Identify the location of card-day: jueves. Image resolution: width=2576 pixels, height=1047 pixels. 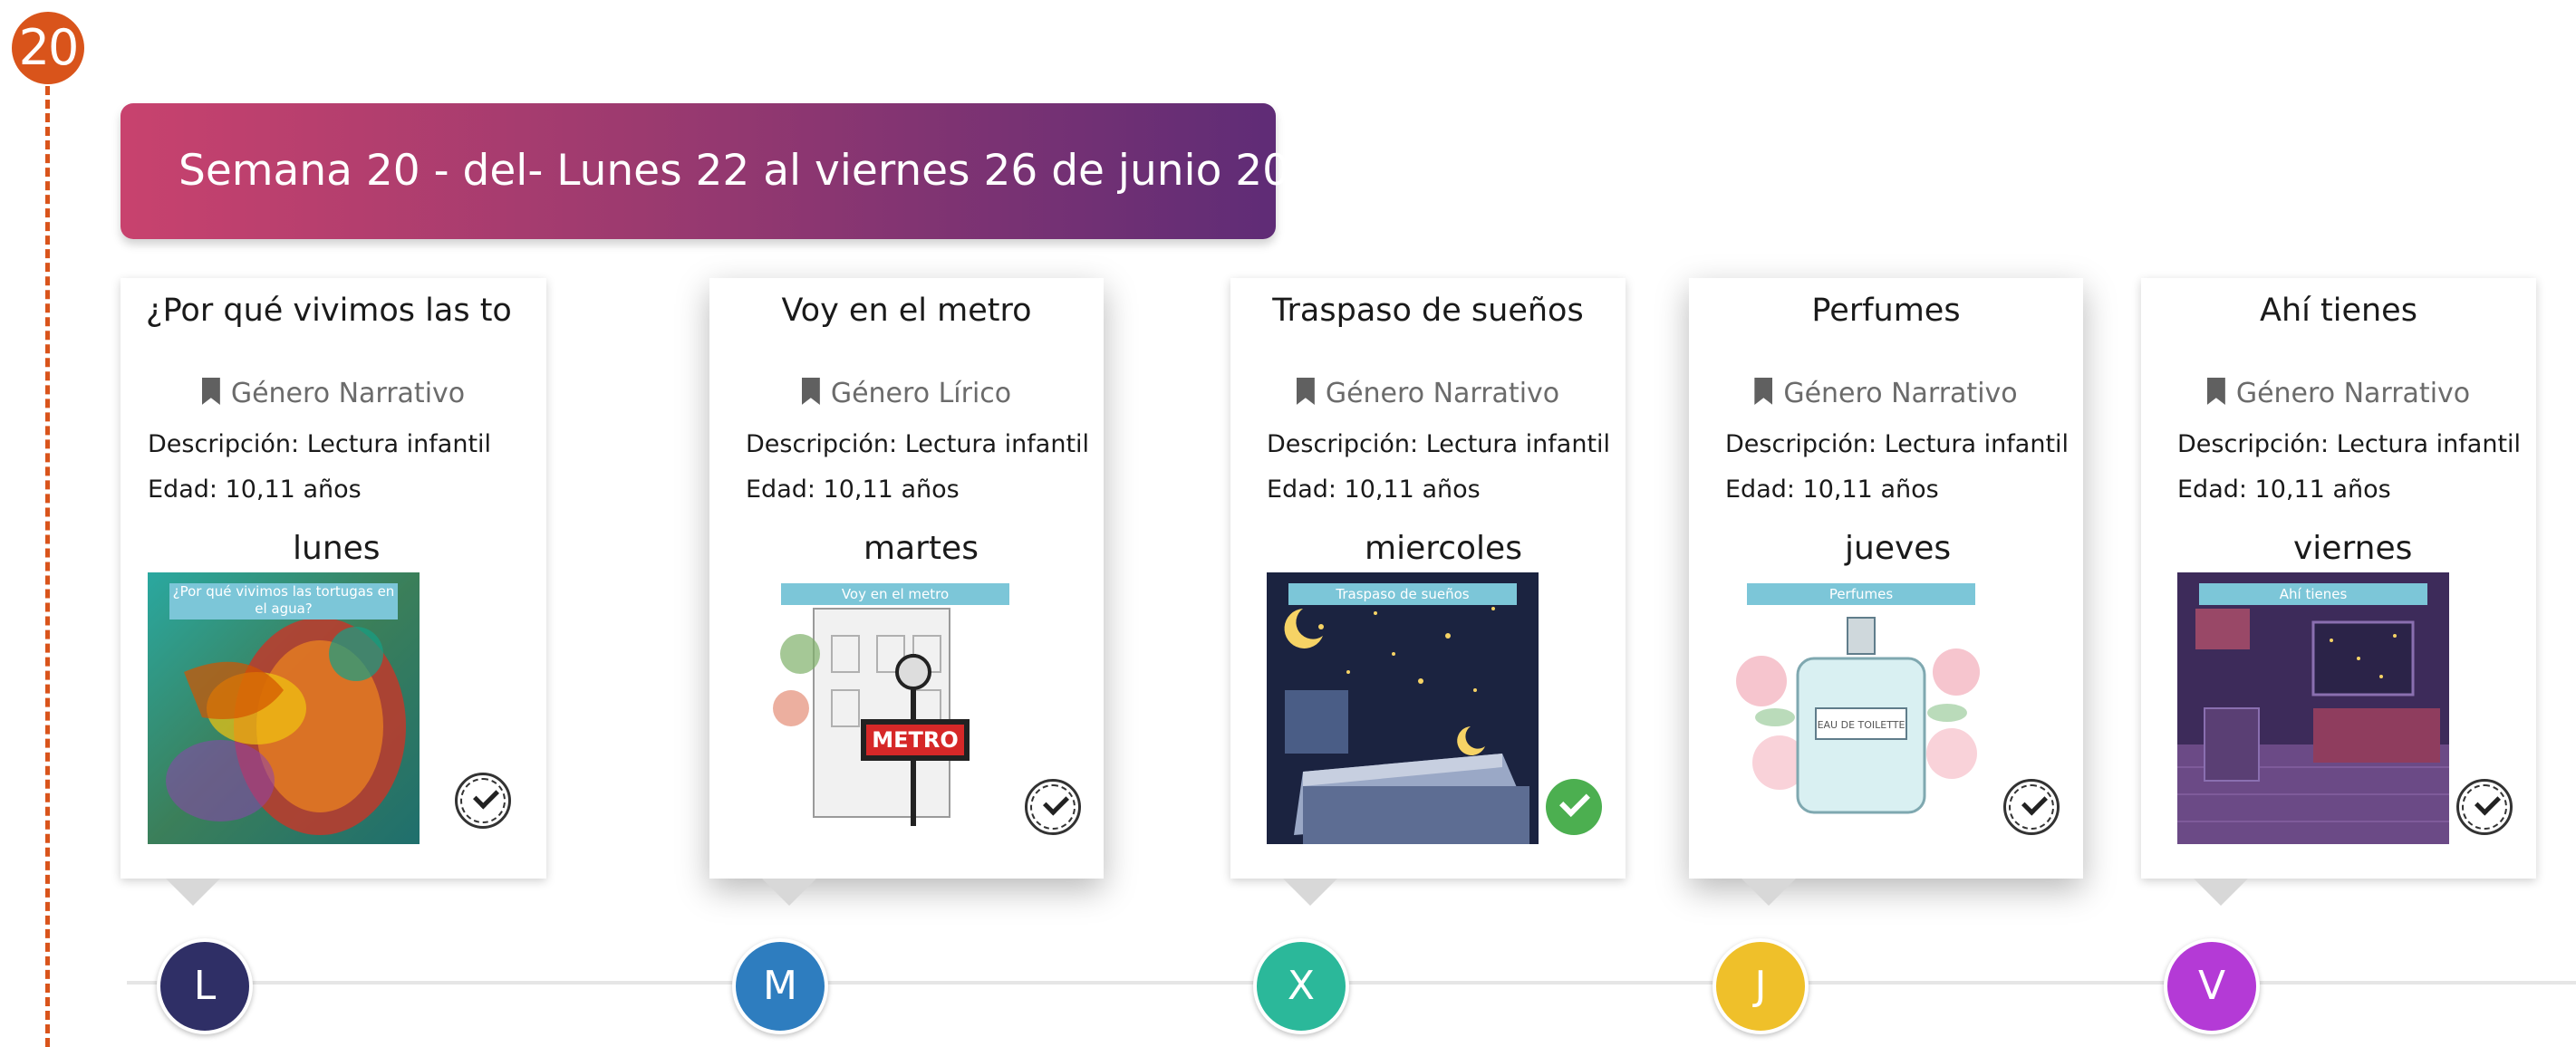
(1898, 548).